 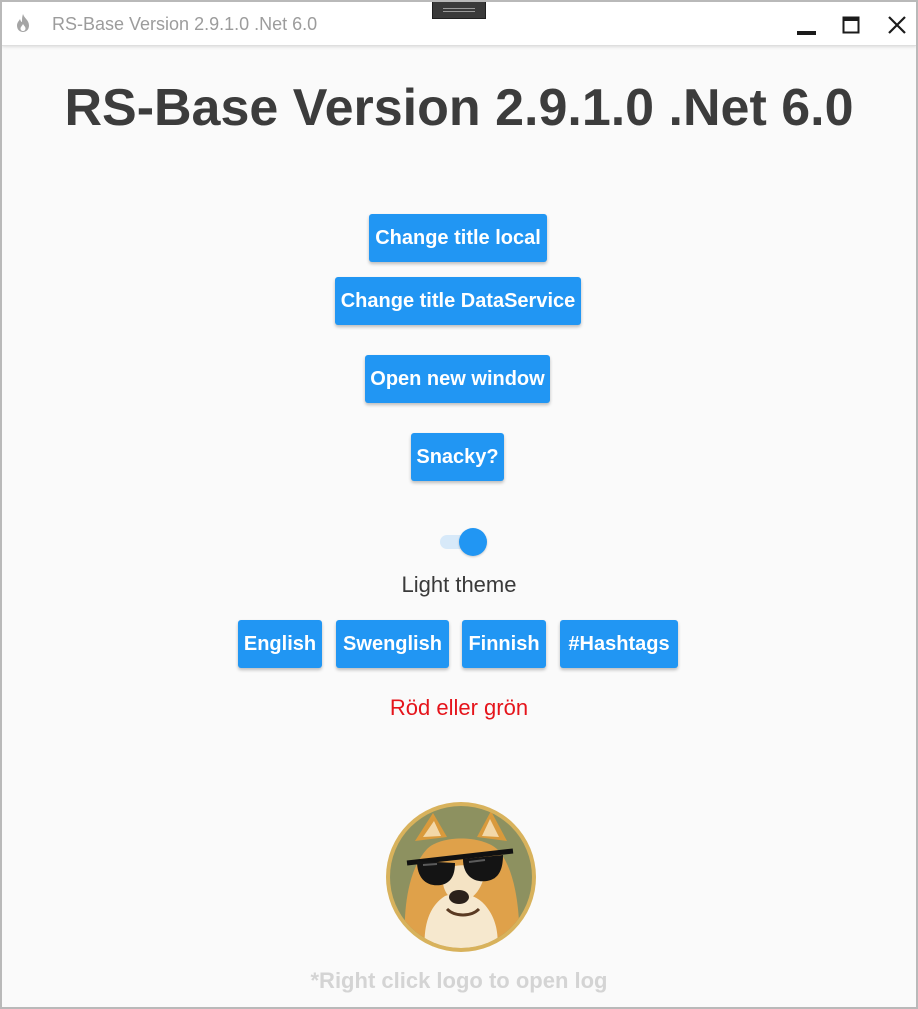 I want to click on flame-icon, so click(x=23, y=23).